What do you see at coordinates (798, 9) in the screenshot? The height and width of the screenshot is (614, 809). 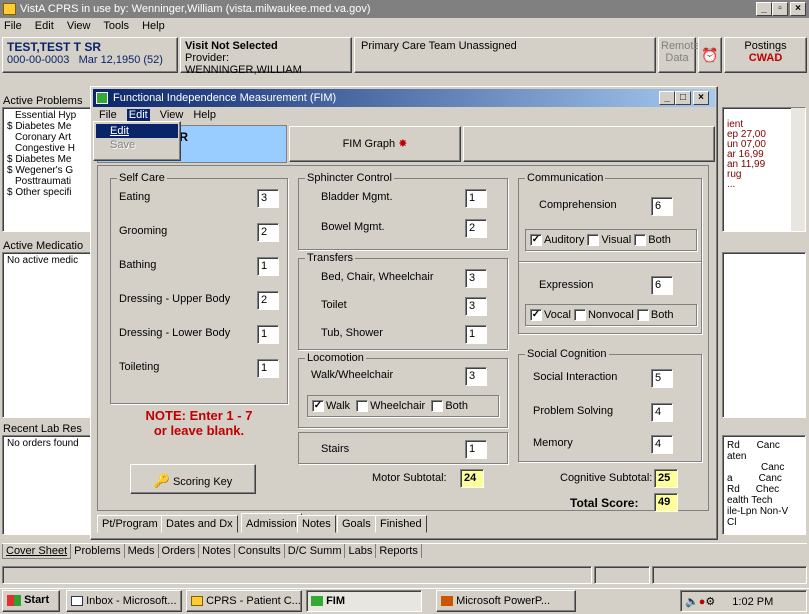 I see `close-button: ×` at bounding box center [798, 9].